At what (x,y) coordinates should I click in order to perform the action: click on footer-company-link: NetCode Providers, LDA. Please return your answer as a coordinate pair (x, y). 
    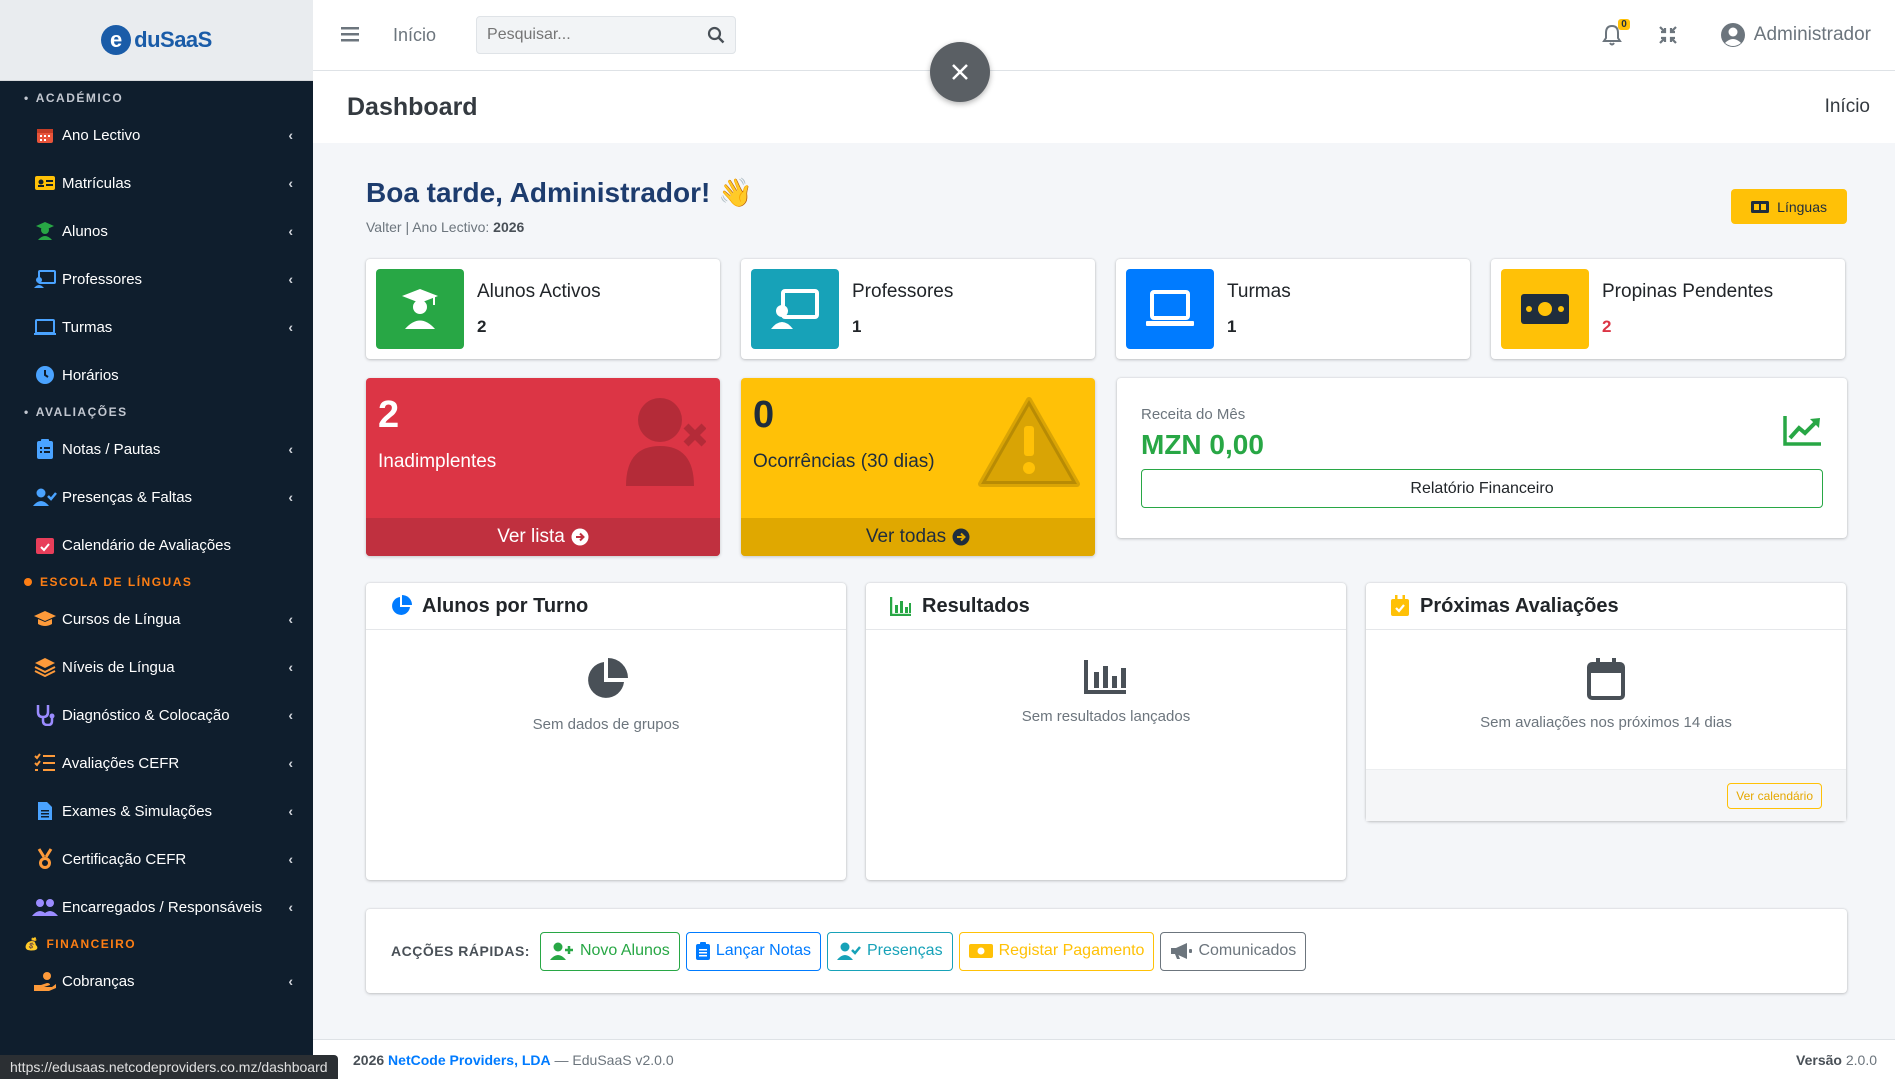
    Looking at the image, I should click on (469, 1060).